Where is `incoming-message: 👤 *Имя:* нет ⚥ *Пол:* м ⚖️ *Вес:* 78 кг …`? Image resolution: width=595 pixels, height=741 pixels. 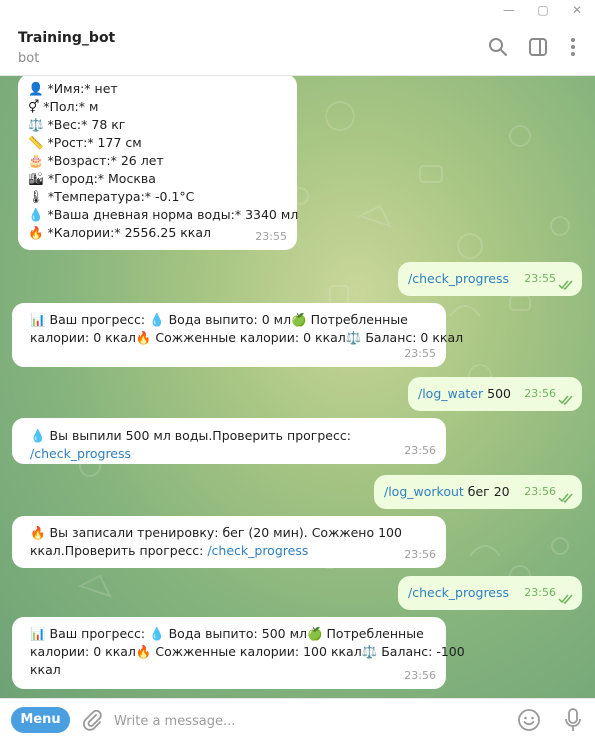
incoming-message: 👤 *Имя:* нет ⚥ *Пол:* м ⚖️ *Вес:* 78 кг … is located at coordinates (158, 163).